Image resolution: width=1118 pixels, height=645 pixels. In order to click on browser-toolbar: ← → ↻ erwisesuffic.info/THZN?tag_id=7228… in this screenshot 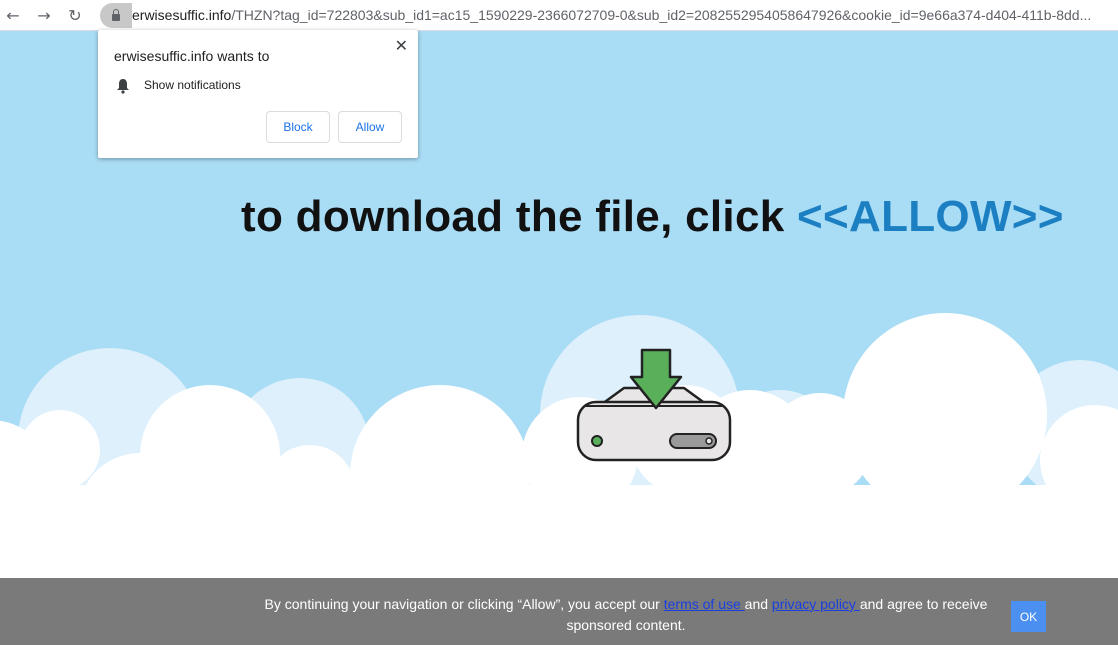, I will do `click(559, 15)`.